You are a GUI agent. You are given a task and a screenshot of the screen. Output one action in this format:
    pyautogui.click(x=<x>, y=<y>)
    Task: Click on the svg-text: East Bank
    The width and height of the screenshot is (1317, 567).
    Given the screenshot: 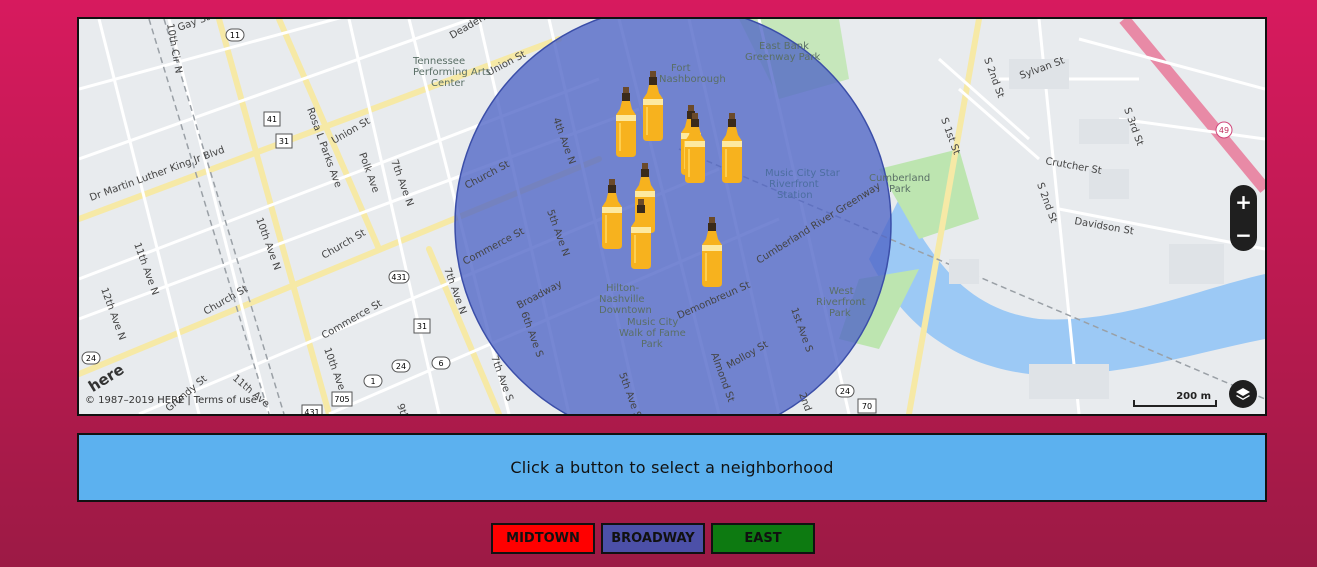 What is the action you would take?
    pyautogui.click(x=784, y=46)
    